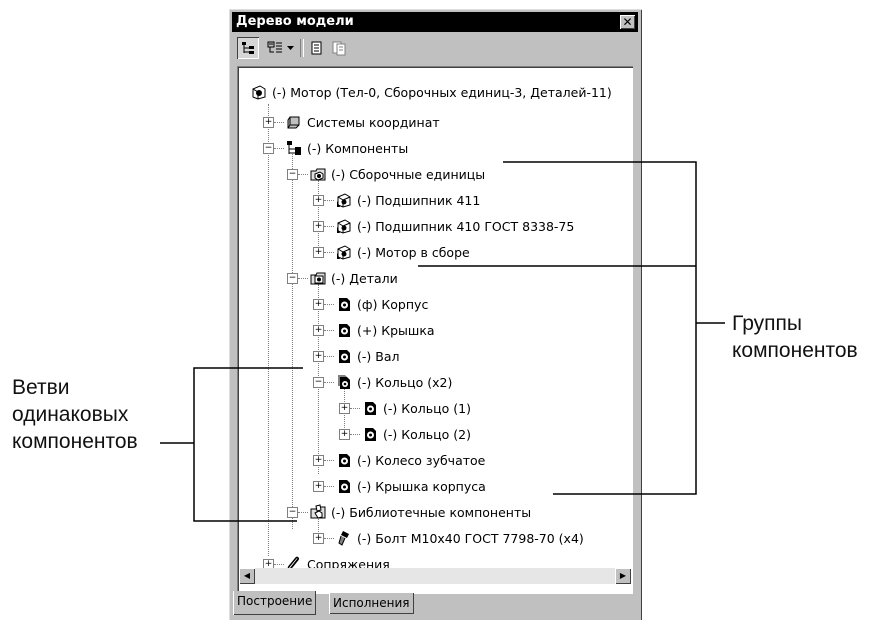  I want to click on groups-annotation: Группы компонентов, so click(795, 337).